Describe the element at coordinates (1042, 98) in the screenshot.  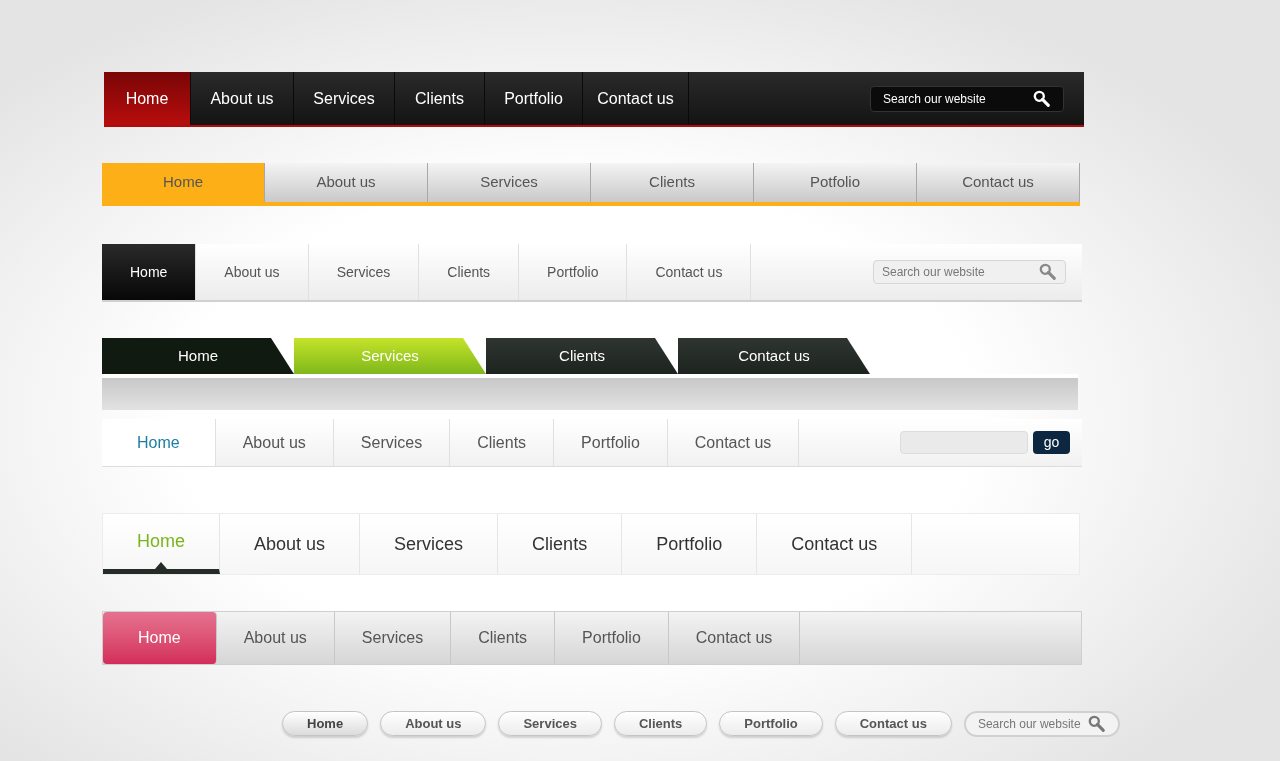
I see `search-icon` at that location.